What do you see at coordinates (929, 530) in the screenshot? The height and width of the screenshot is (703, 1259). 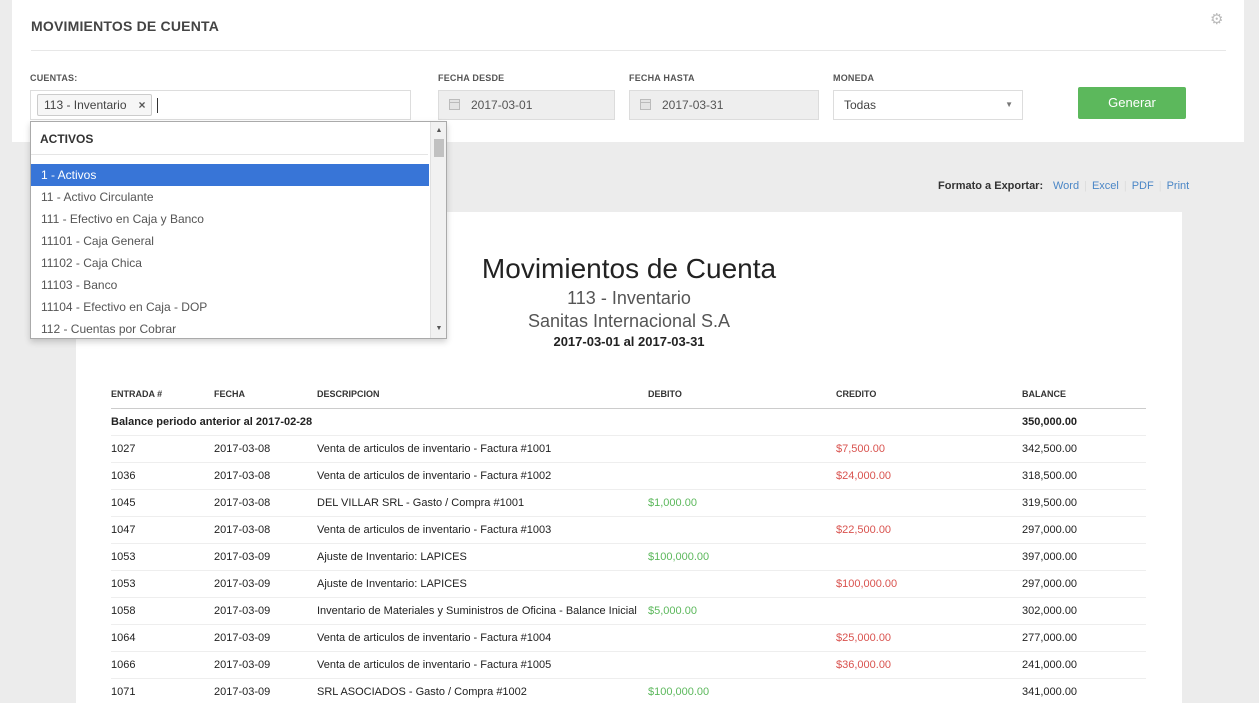 I see `cell-credito: $22,500.00` at bounding box center [929, 530].